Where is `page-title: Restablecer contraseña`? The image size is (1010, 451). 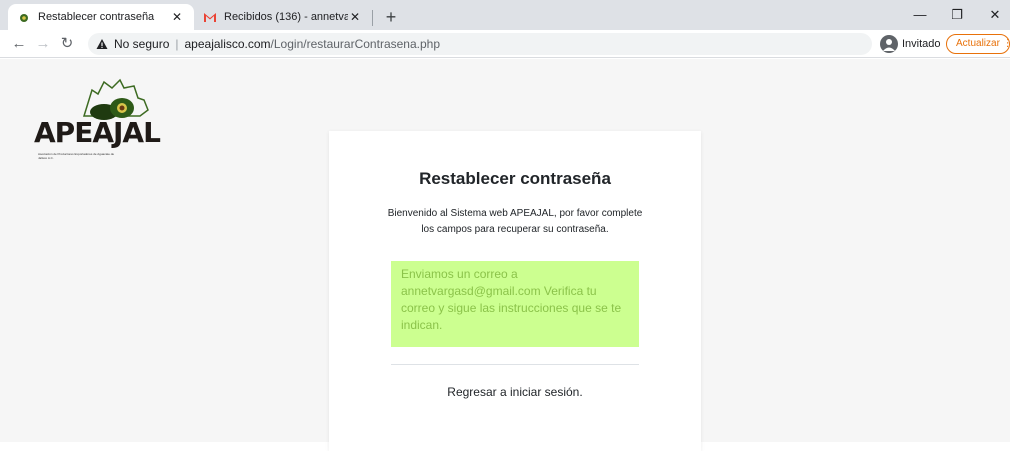 page-title: Restablecer contraseña is located at coordinates (515, 178).